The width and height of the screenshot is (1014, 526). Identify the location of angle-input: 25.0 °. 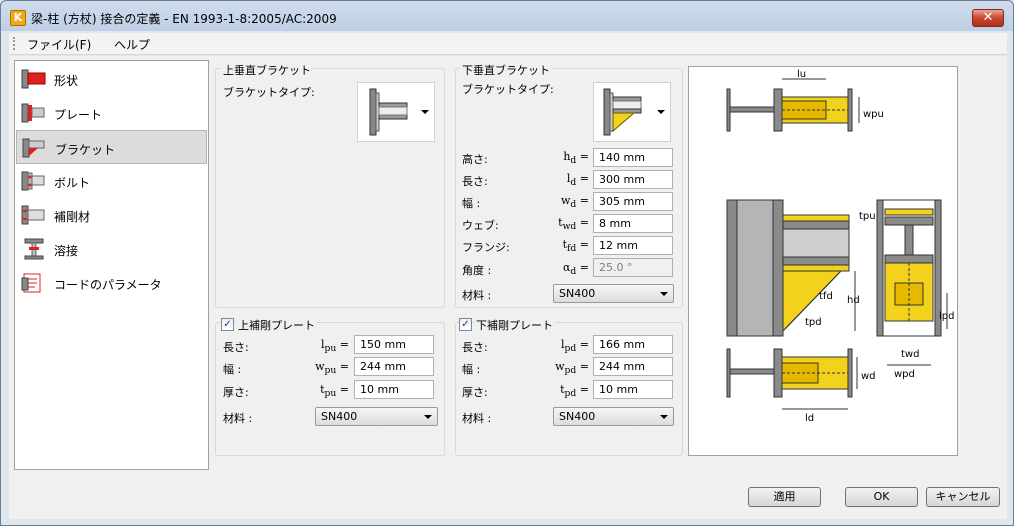
(633, 267).